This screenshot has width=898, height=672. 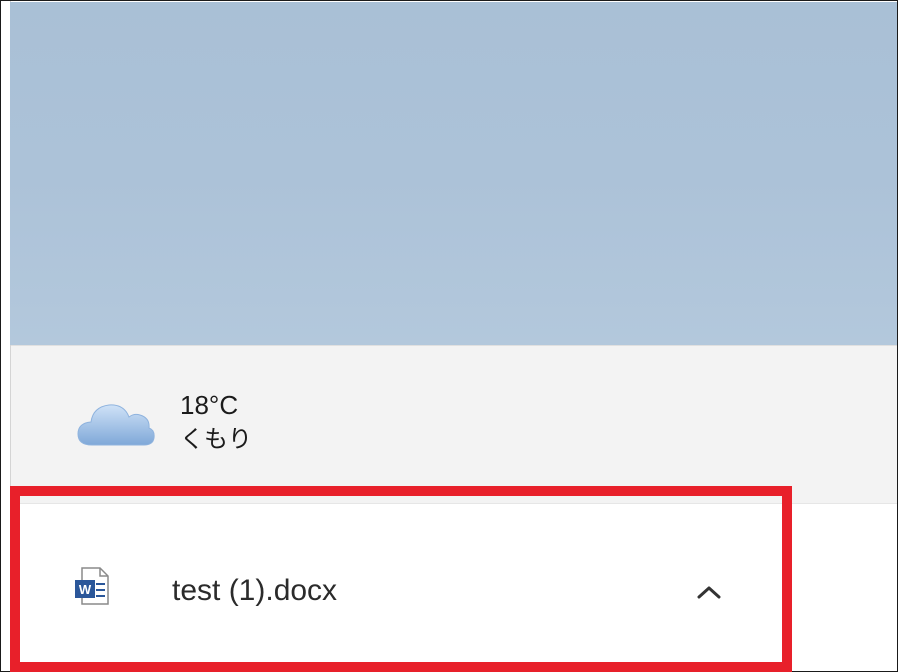 What do you see at coordinates (116, 423) in the screenshot?
I see `cloud-icon` at bounding box center [116, 423].